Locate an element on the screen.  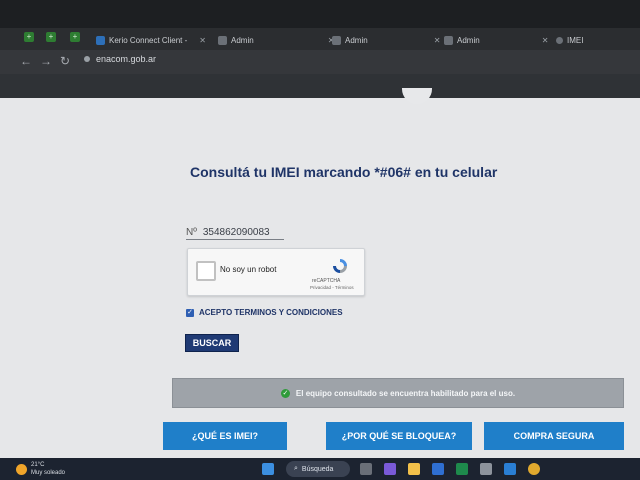
task-view-icon is located at coordinates (366, 469).